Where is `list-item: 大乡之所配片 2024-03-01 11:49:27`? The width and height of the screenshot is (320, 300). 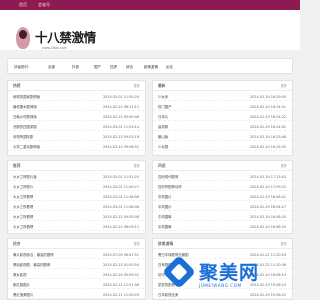 list-item: 大乡之所配片 2024-03-01 11:49:27 is located at coordinates (76, 187).